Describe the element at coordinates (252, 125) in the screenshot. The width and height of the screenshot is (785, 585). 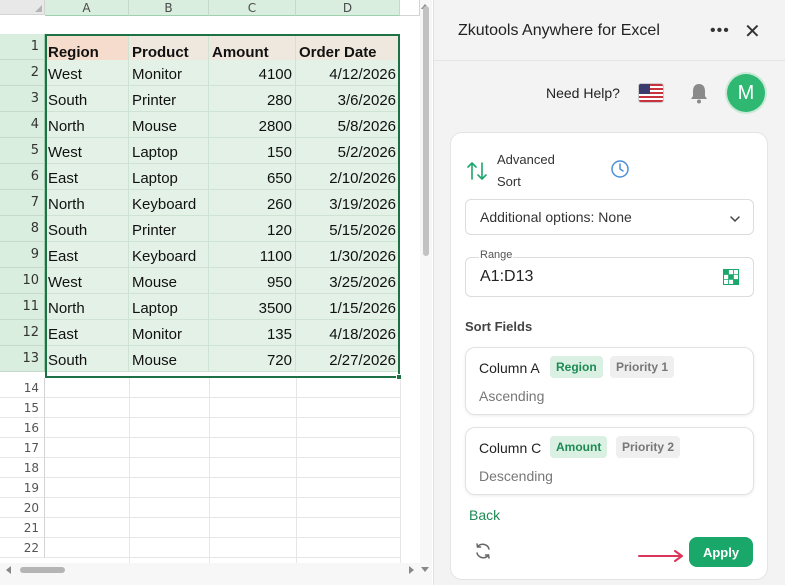
I see `table-cell: 2800` at that location.